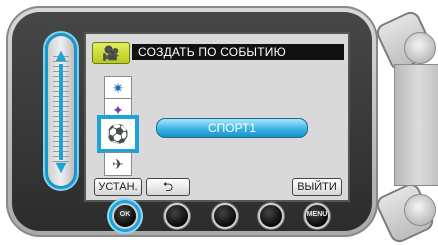 This screenshot has width=438, height=245. I want to click on back-button: ⮌, so click(168, 187).